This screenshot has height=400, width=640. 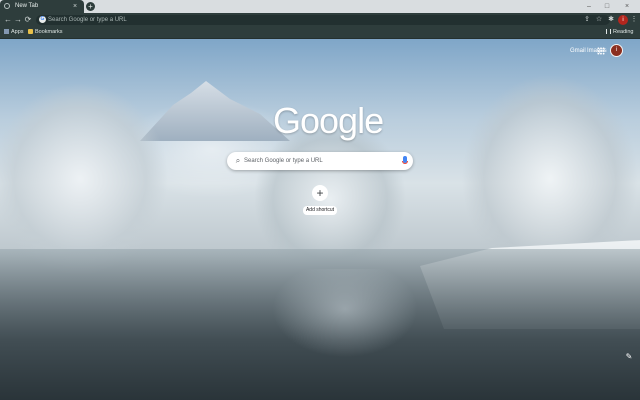 I want to click on google-g-icon: G, so click(x=42, y=19).